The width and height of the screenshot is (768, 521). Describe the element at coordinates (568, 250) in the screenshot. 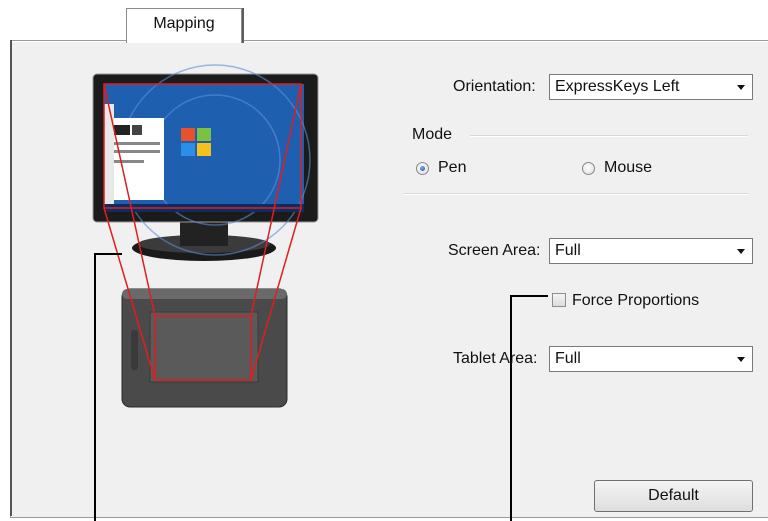

I see `screen-area-value: Full` at that location.